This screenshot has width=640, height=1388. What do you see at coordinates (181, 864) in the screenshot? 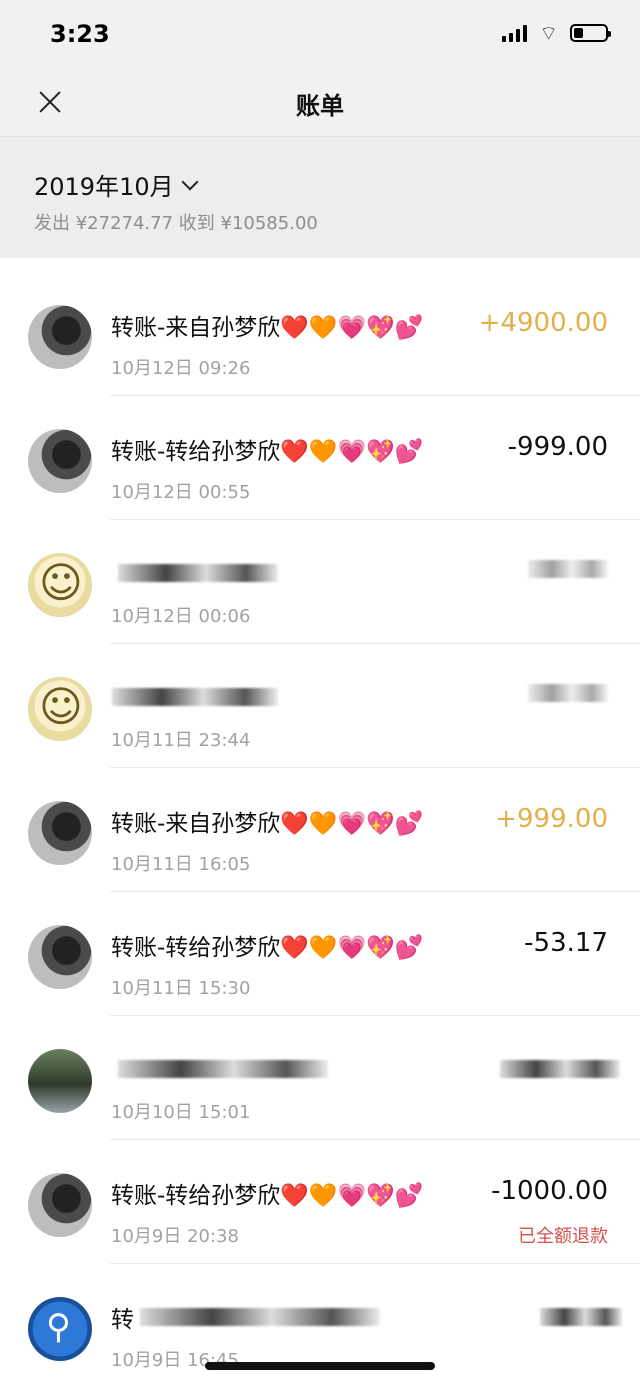
I see `transaction-time: 10月11日 16:05` at bounding box center [181, 864].